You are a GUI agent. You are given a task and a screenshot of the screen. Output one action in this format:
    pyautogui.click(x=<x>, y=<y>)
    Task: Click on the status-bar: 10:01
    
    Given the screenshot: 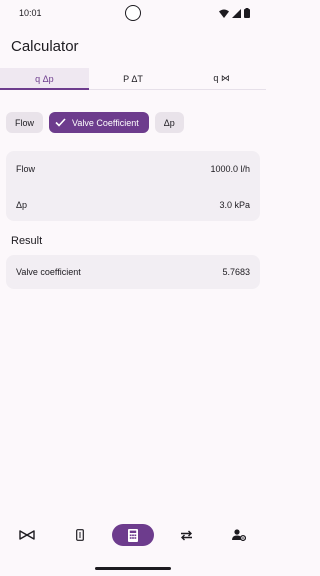 What is the action you would take?
    pyautogui.click(x=133, y=14)
    